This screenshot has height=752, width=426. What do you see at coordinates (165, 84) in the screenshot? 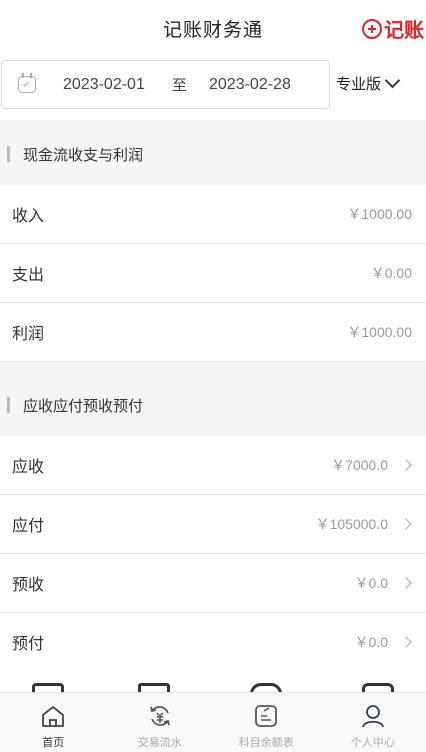
I see `date-range-picker: 2023-02-01 至 2023-02-28` at bounding box center [165, 84].